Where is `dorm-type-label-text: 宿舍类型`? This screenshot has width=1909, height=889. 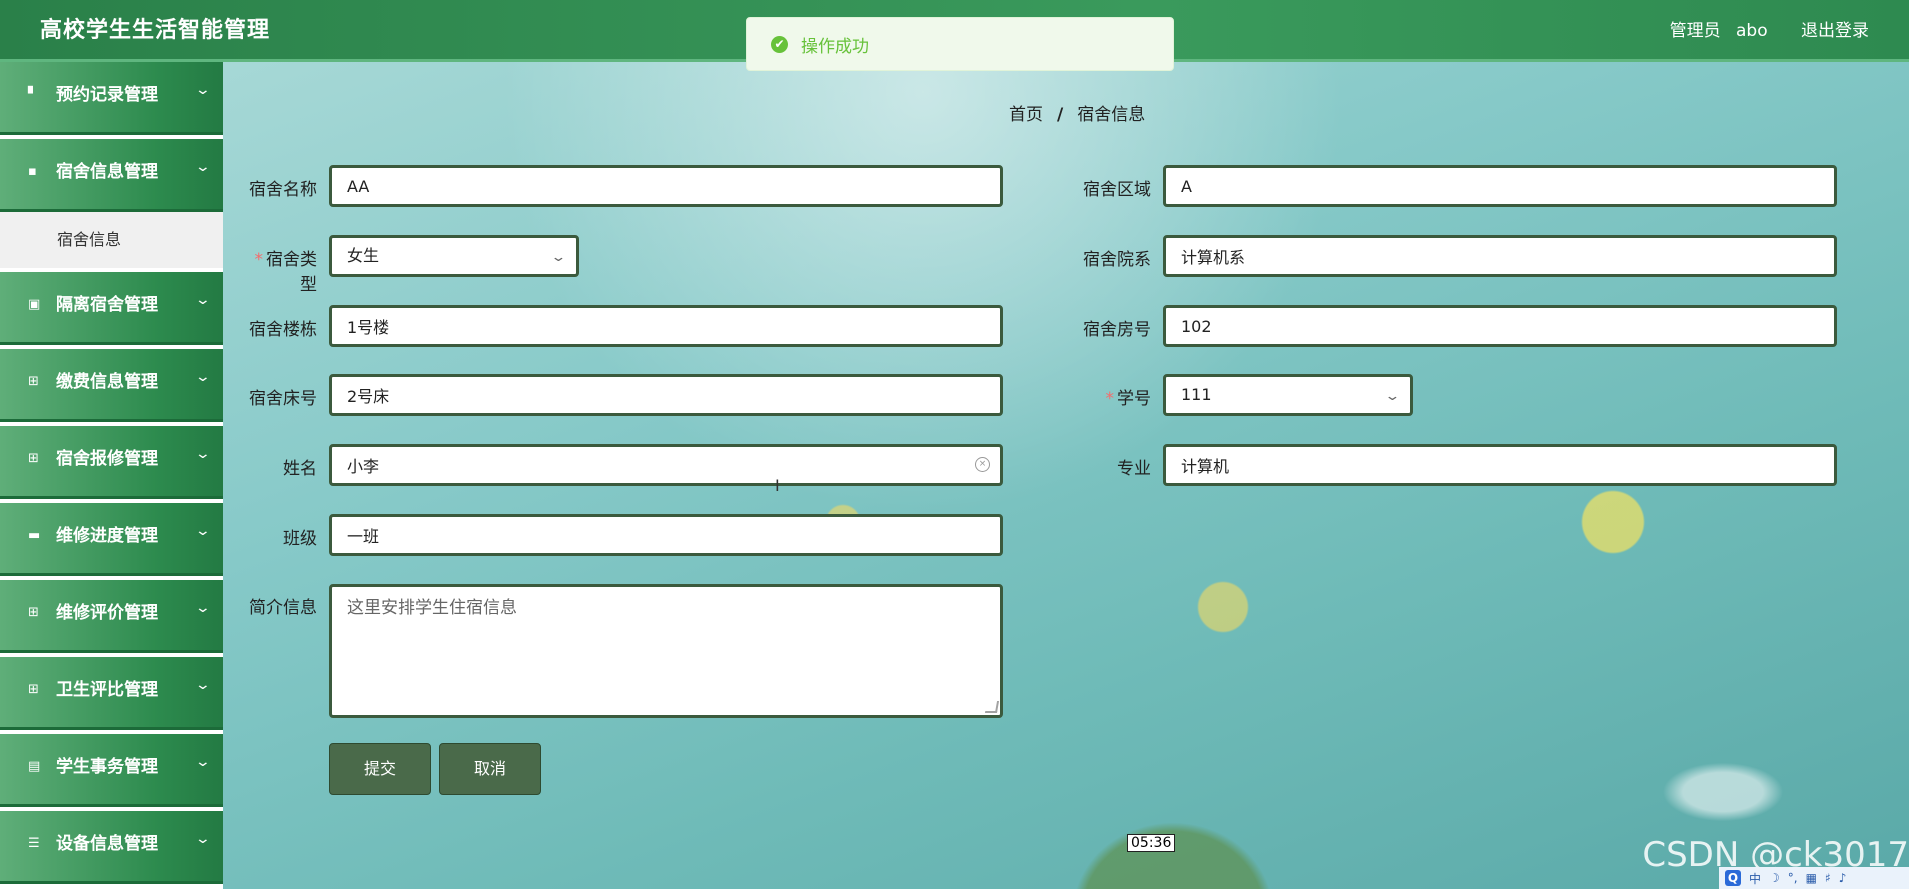
dorm-type-label-text: 宿舍类型 is located at coordinates (291, 272).